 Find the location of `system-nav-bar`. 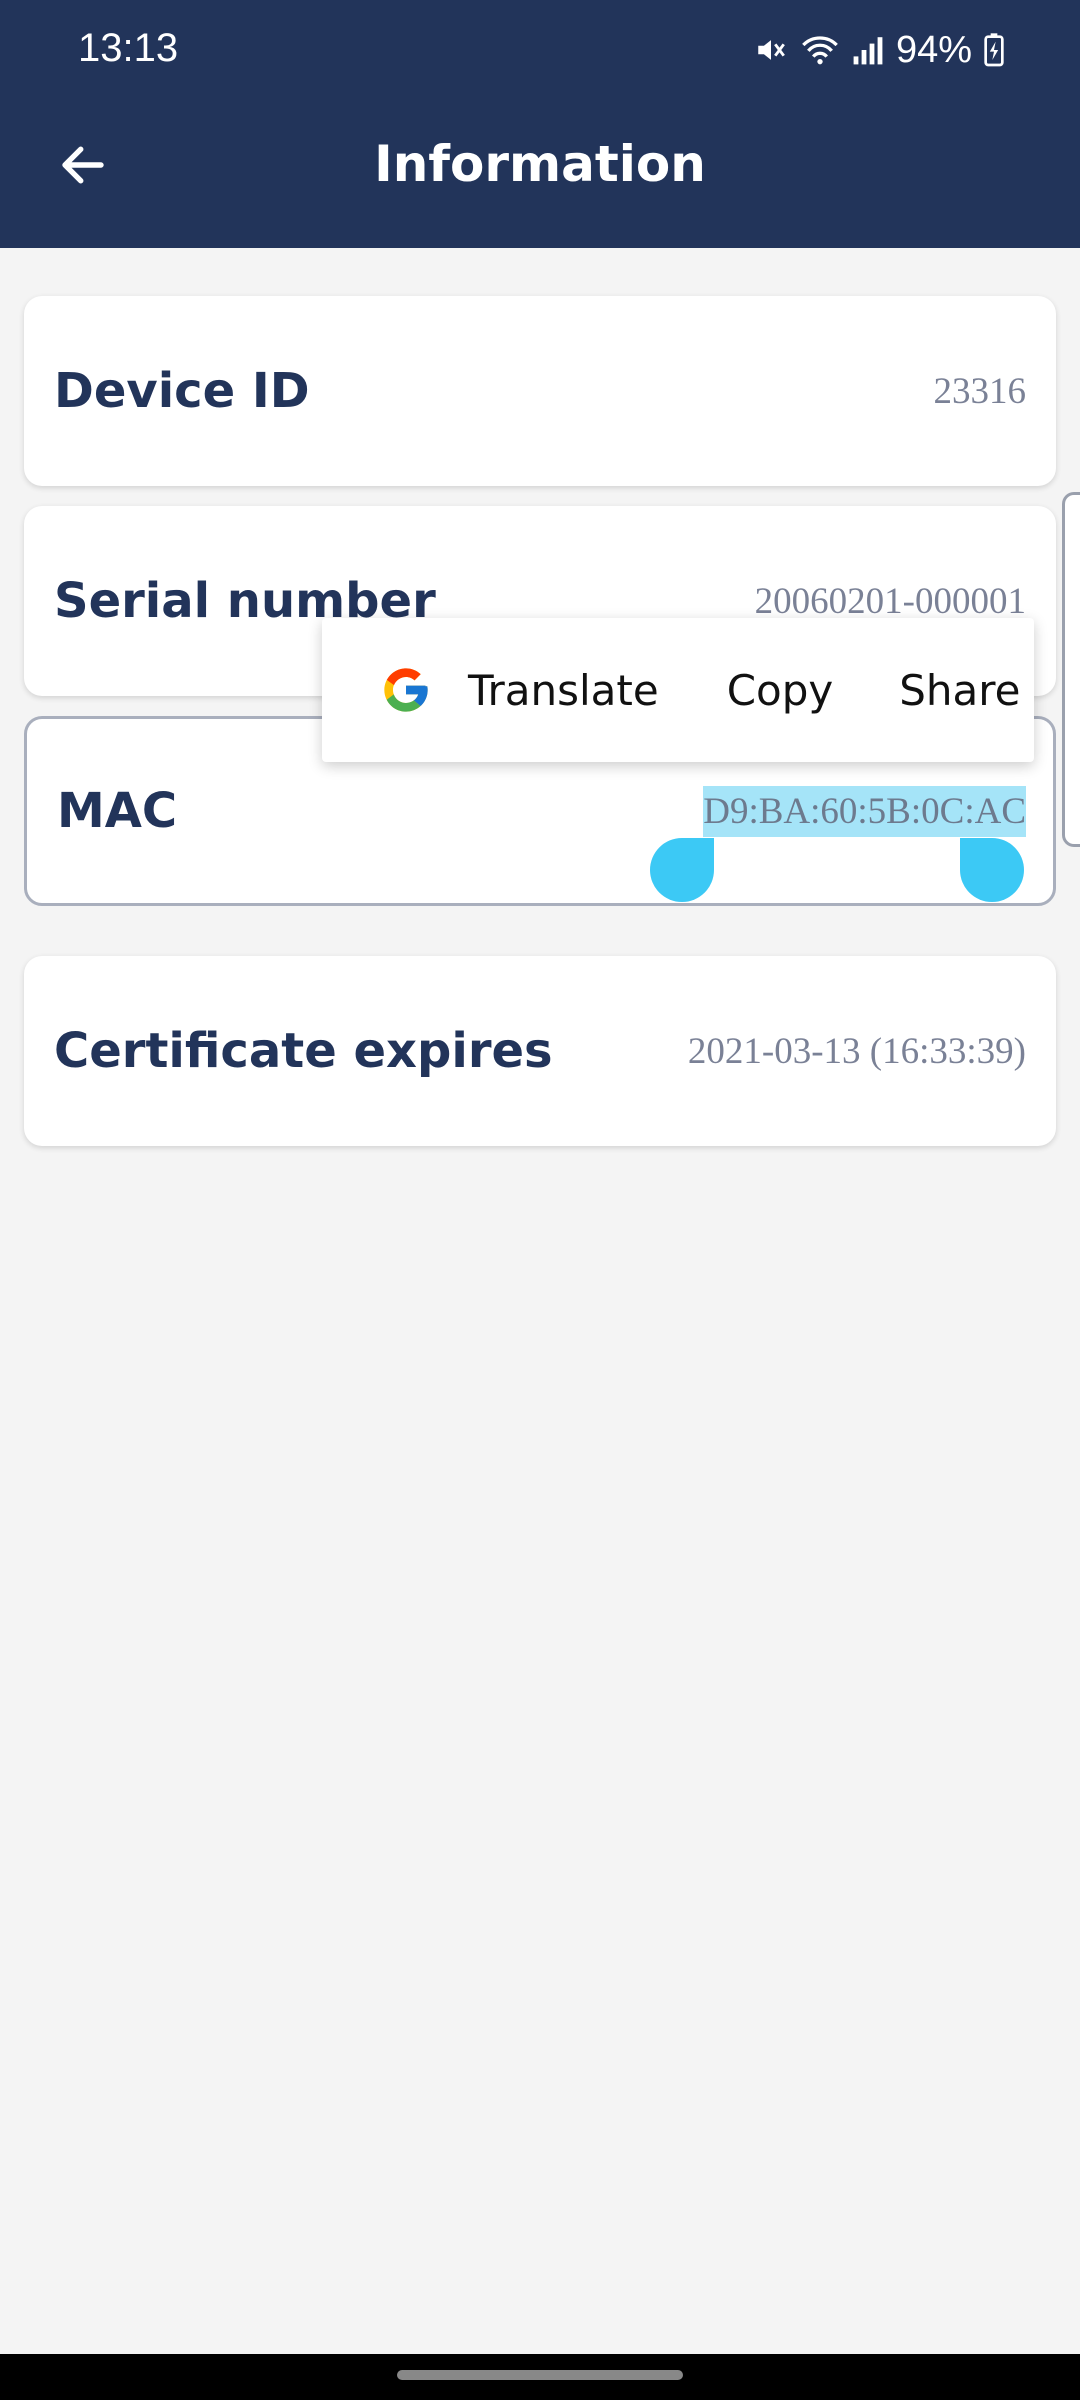

system-nav-bar is located at coordinates (540, 2377).